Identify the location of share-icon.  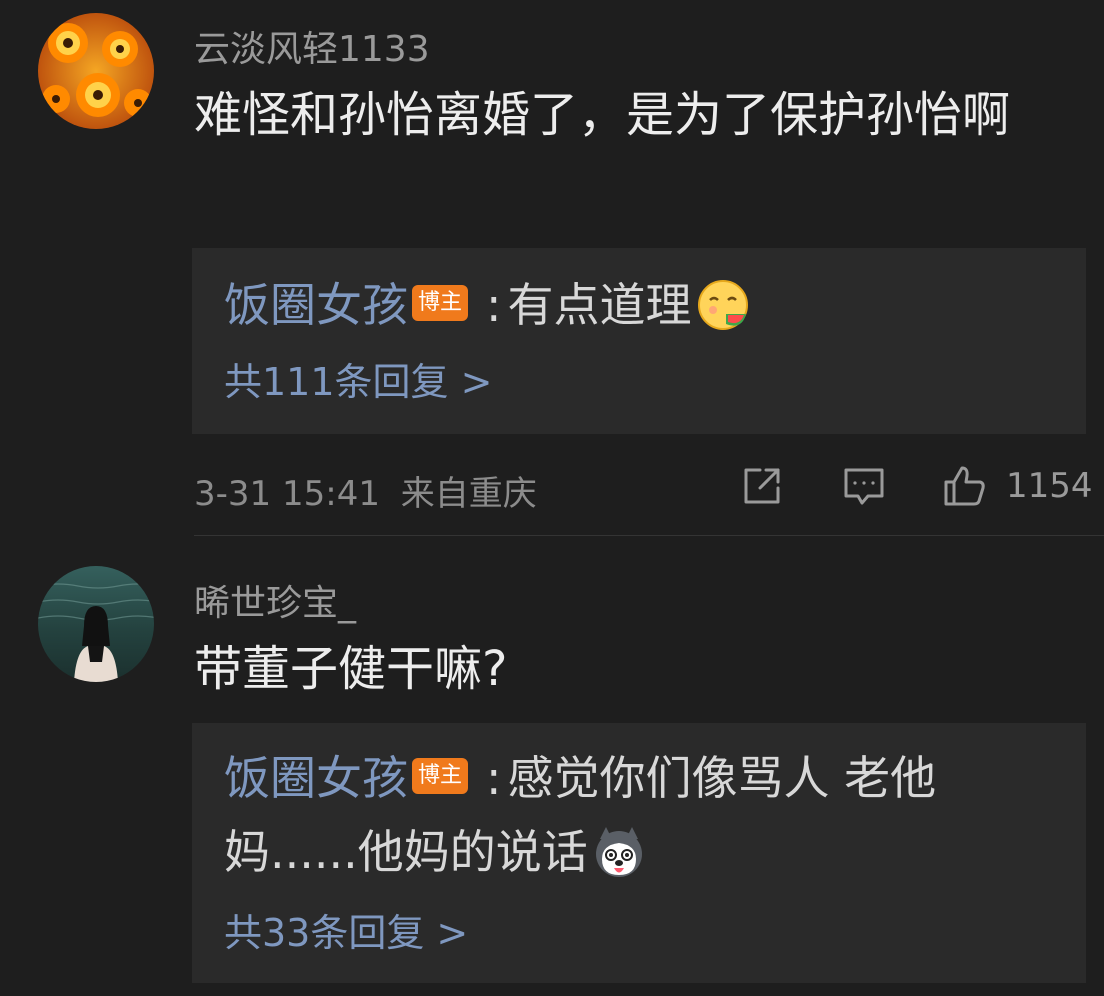
(762, 486).